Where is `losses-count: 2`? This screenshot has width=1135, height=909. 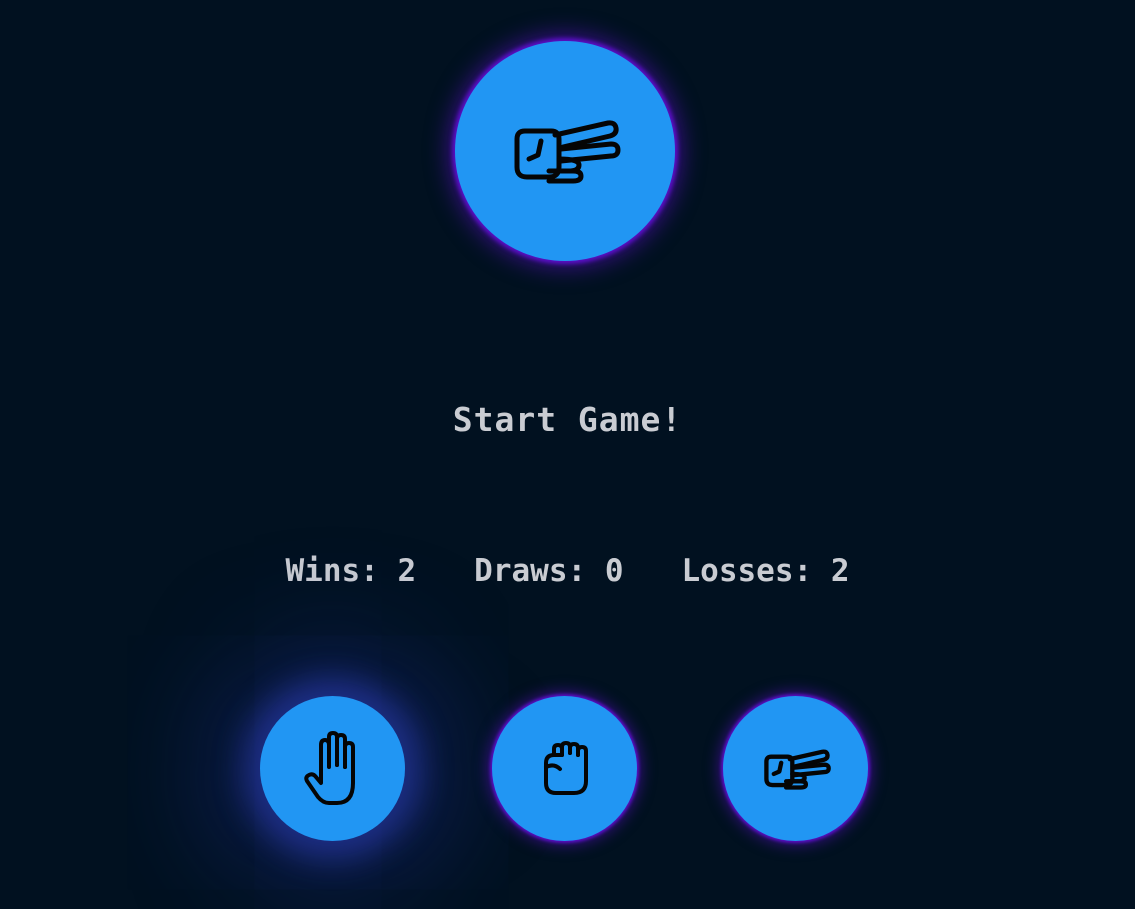 losses-count: 2 is located at coordinates (840, 571).